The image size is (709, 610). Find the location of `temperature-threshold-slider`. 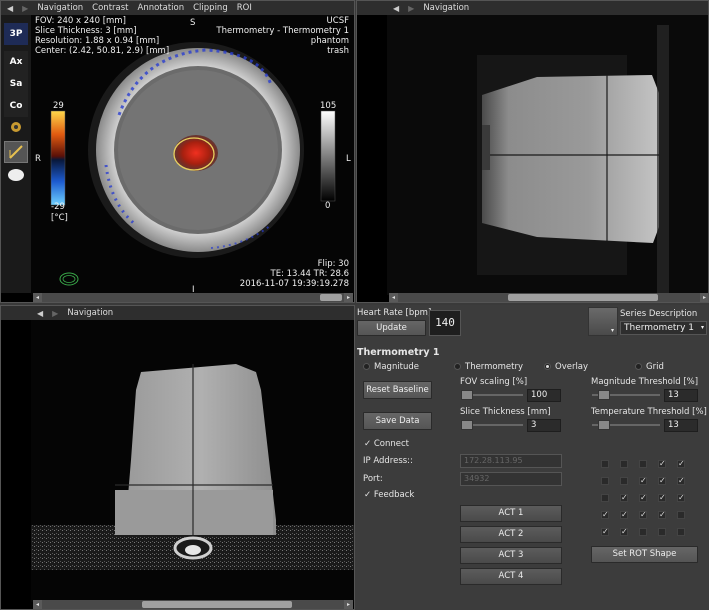

temperature-threshold-slider is located at coordinates (626, 425).